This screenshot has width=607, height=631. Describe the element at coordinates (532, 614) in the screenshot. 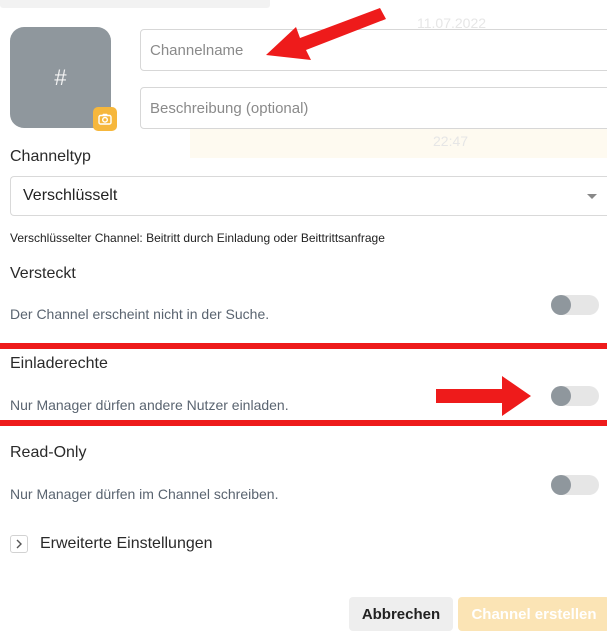

I see `create-channel-button: Channel erstellen` at that location.